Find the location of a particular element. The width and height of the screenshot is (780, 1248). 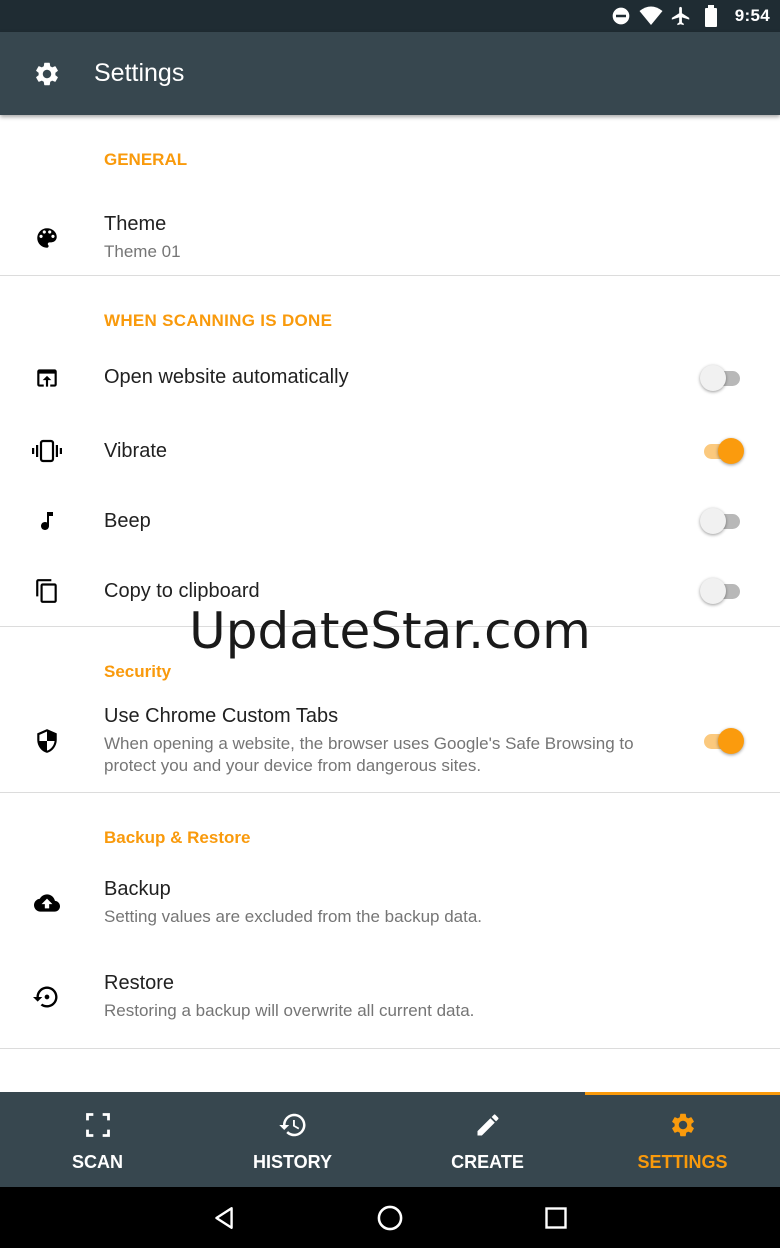

nav-create: CREATE is located at coordinates (487, 1139).